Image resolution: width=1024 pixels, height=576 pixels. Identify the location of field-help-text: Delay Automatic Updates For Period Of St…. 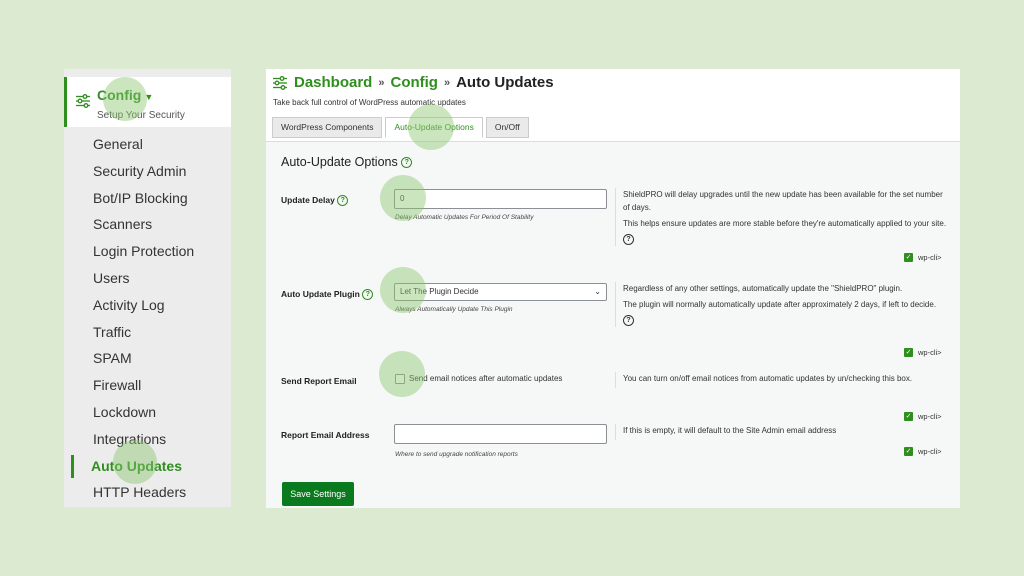
(464, 217).